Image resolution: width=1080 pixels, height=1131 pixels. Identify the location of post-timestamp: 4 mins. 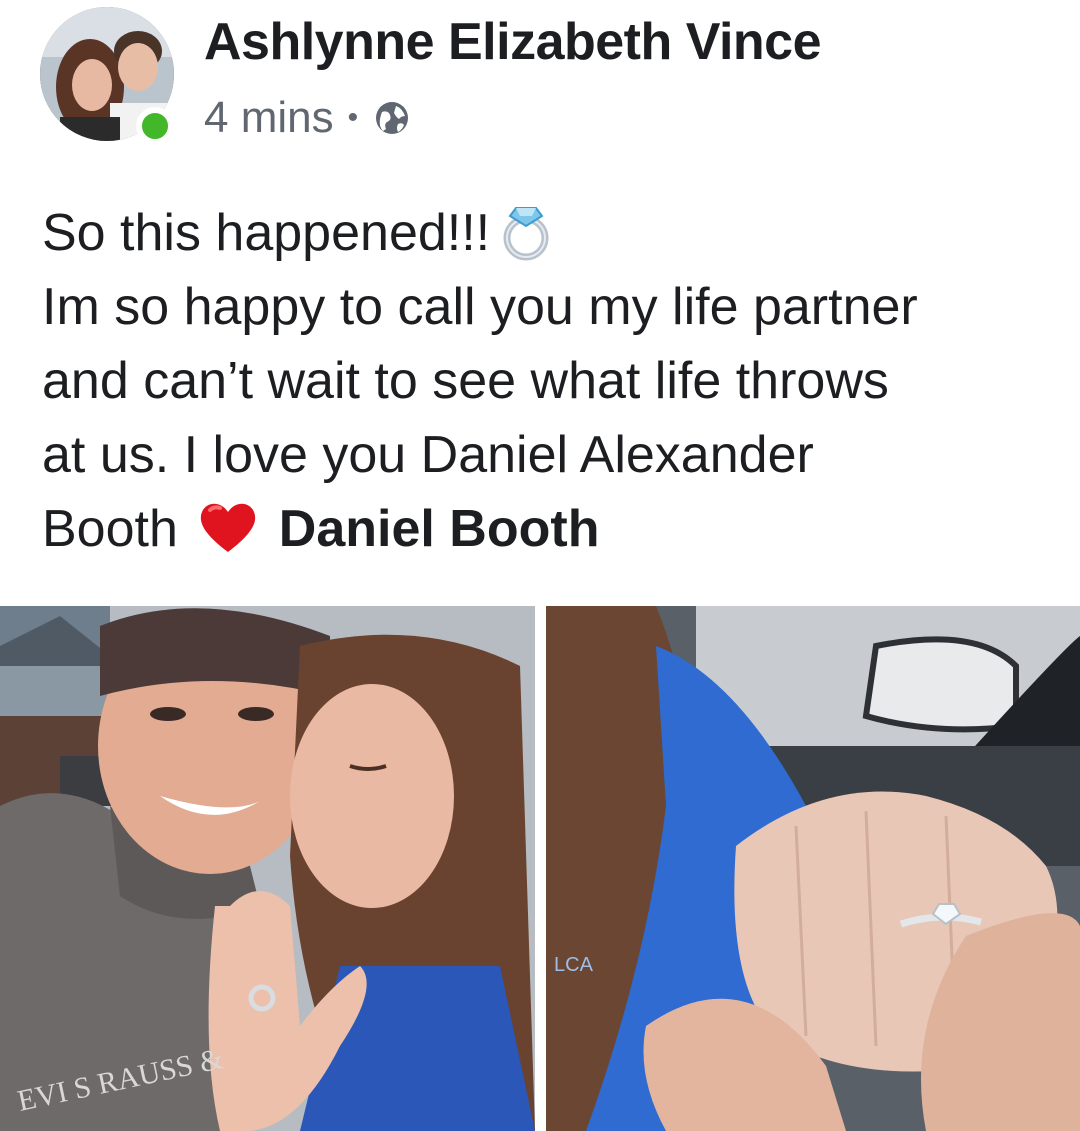
(269, 118).